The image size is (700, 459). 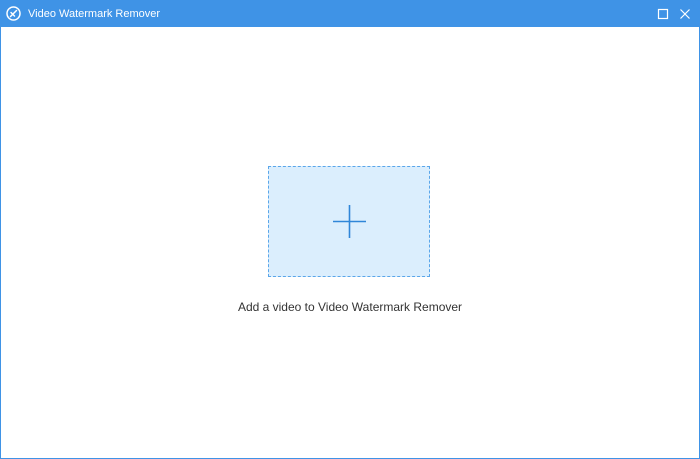 I want to click on add-video-drop-zone, so click(x=349, y=221).